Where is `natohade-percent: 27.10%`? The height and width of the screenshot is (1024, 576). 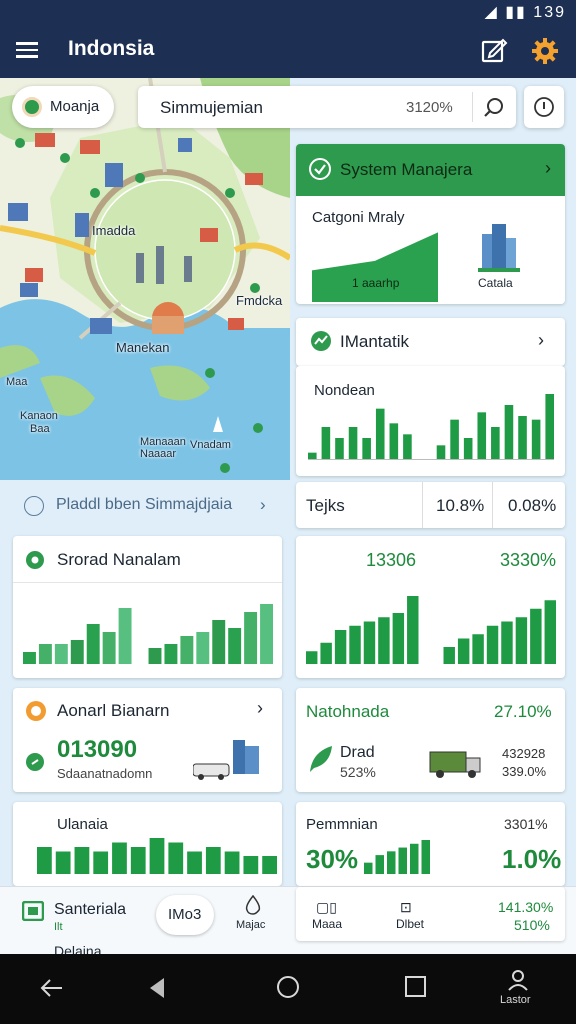
natohade-percent: 27.10% is located at coordinates (523, 711).